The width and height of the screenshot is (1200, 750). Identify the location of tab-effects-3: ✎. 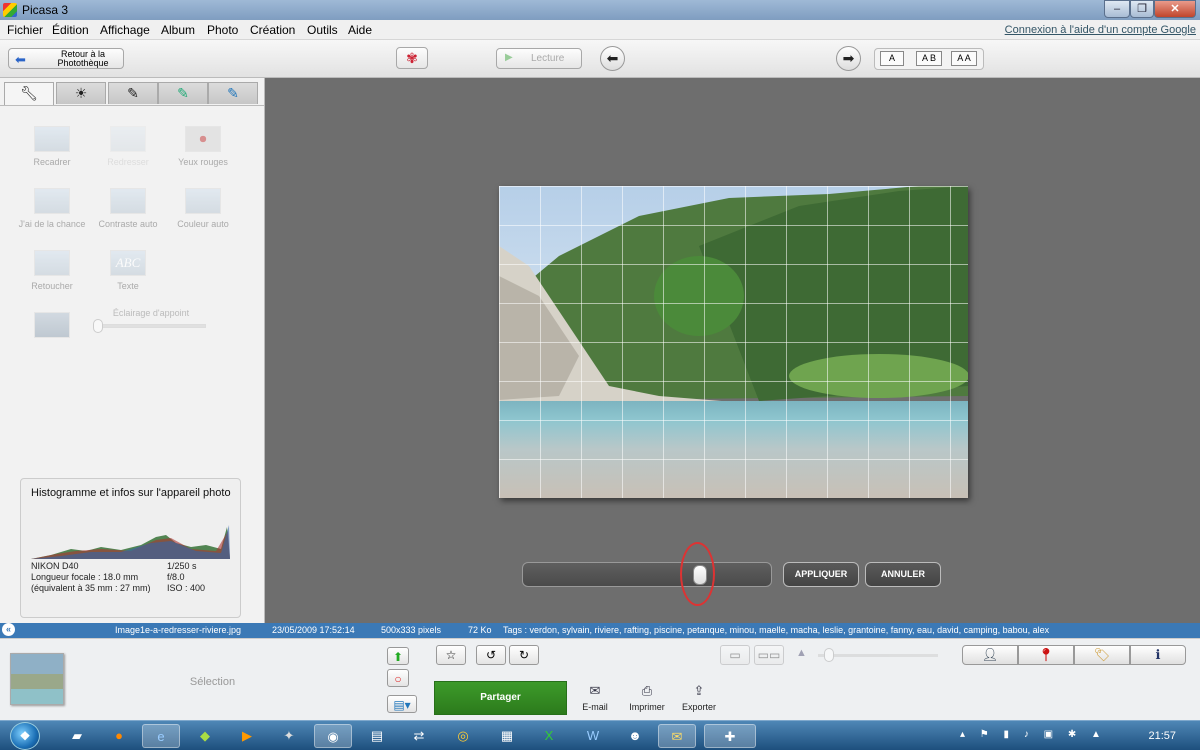
(233, 93).